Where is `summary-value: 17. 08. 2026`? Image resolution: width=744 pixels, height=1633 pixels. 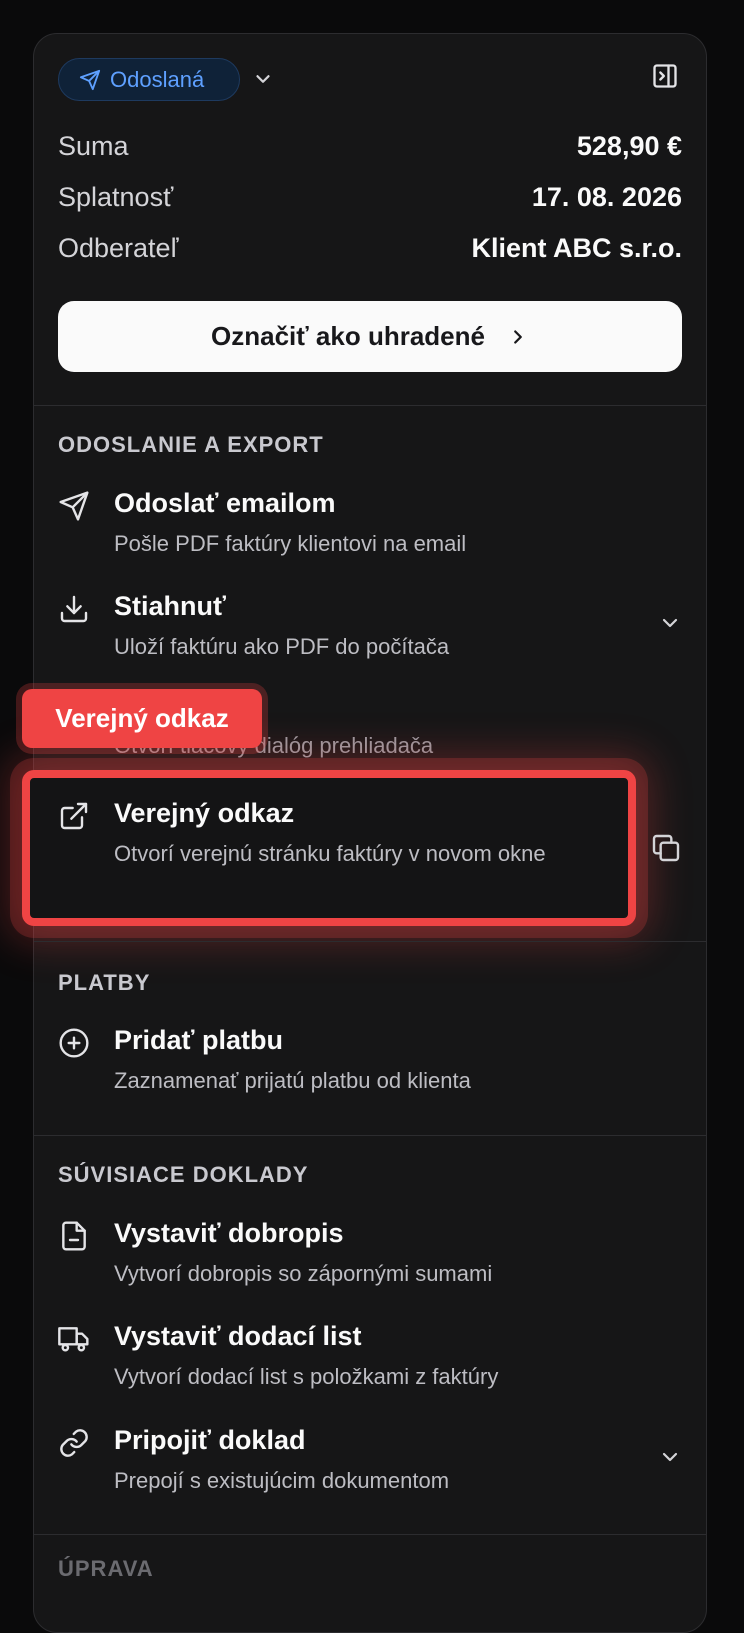 summary-value: 17. 08. 2026 is located at coordinates (606, 196).